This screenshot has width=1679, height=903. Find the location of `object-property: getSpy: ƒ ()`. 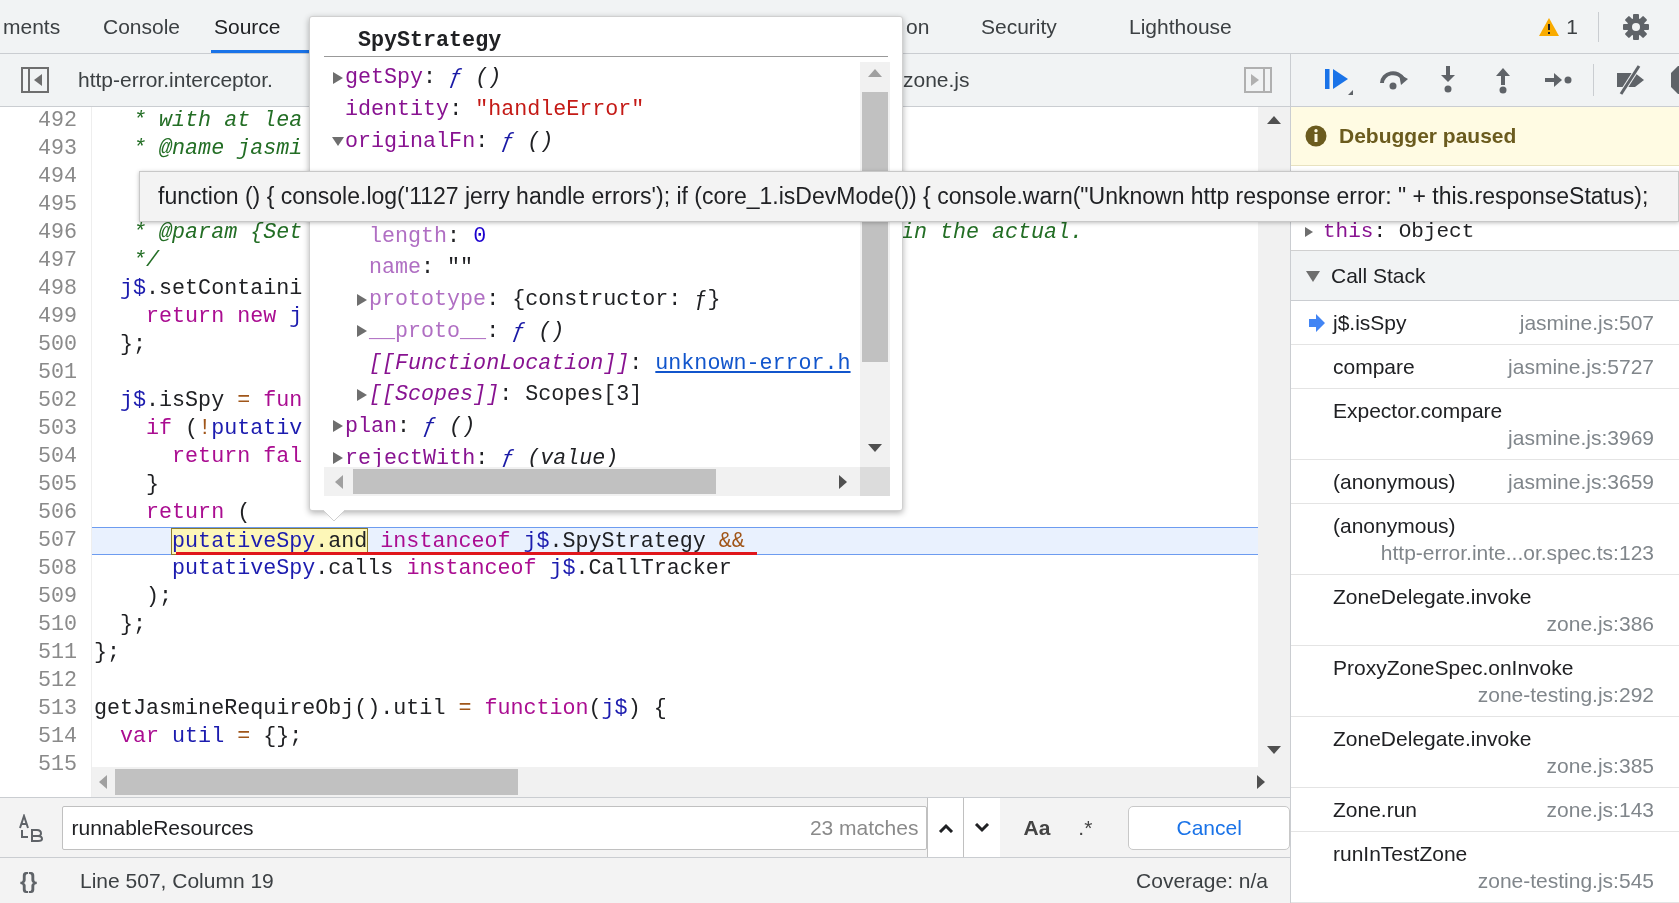

object-property: getSpy: ƒ () is located at coordinates (423, 78).